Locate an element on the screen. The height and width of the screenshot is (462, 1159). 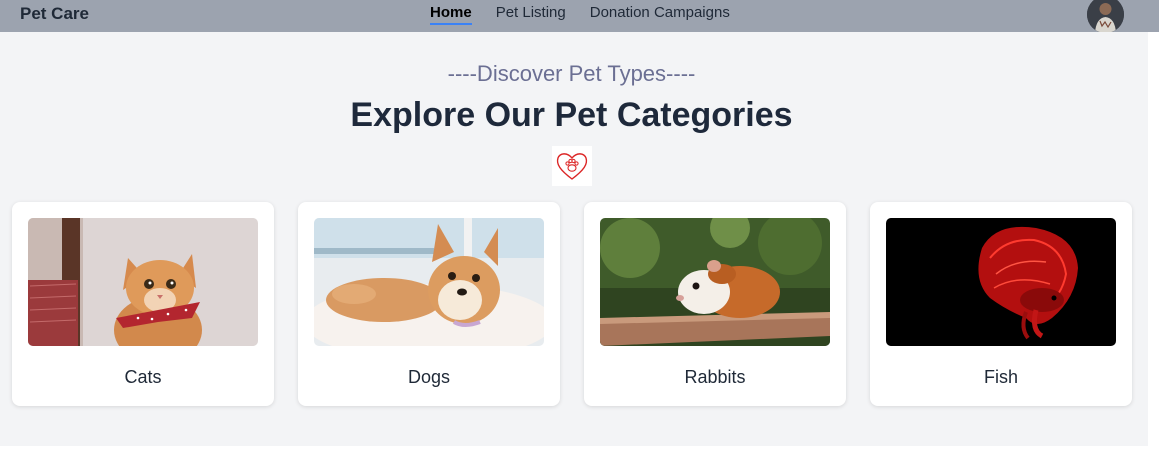
guinea-pig-photo is located at coordinates (715, 282).